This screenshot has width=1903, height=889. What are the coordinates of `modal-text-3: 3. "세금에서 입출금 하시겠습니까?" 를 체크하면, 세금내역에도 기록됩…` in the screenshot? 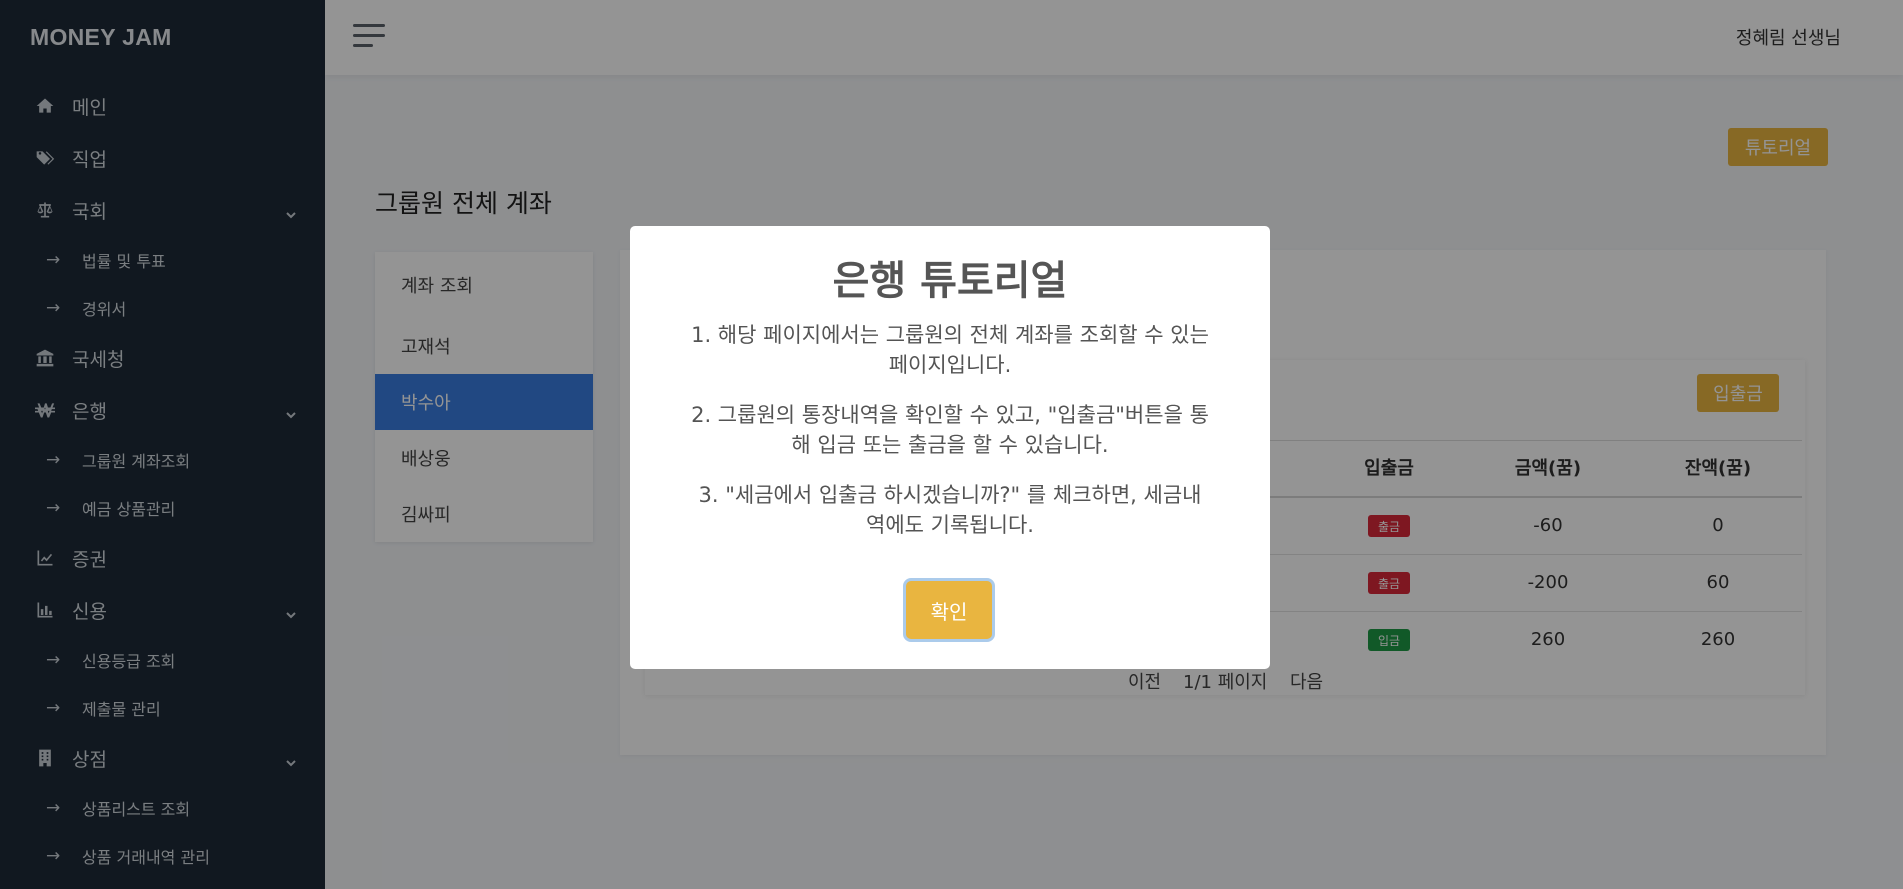 It's located at (950, 510).